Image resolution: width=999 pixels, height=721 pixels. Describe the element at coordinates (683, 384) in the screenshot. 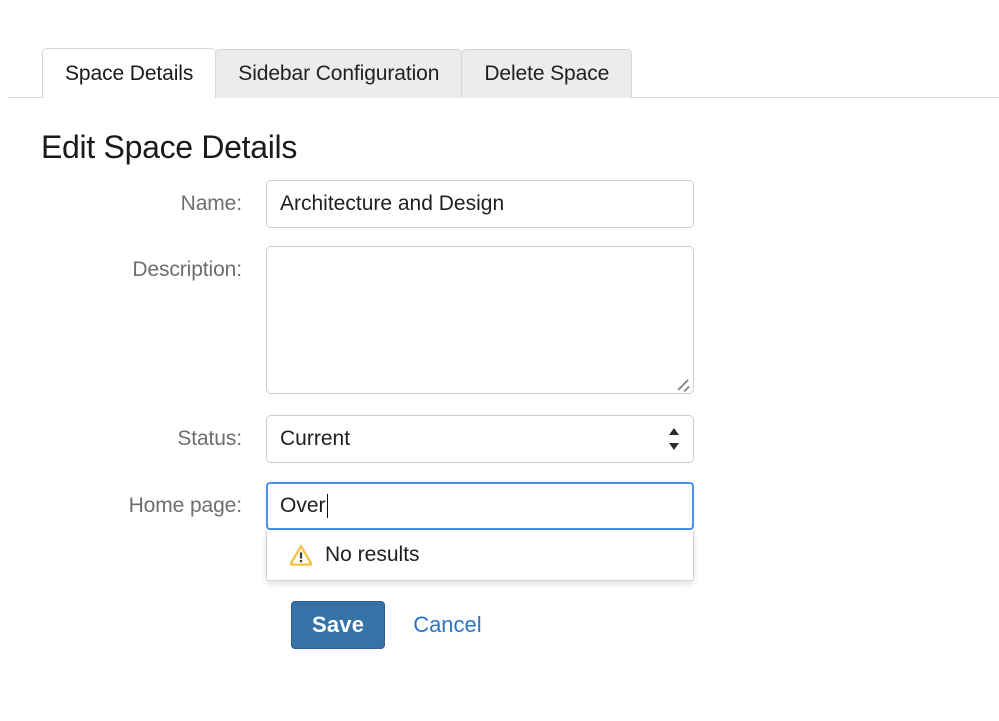

I see `resize-handle-icon` at that location.